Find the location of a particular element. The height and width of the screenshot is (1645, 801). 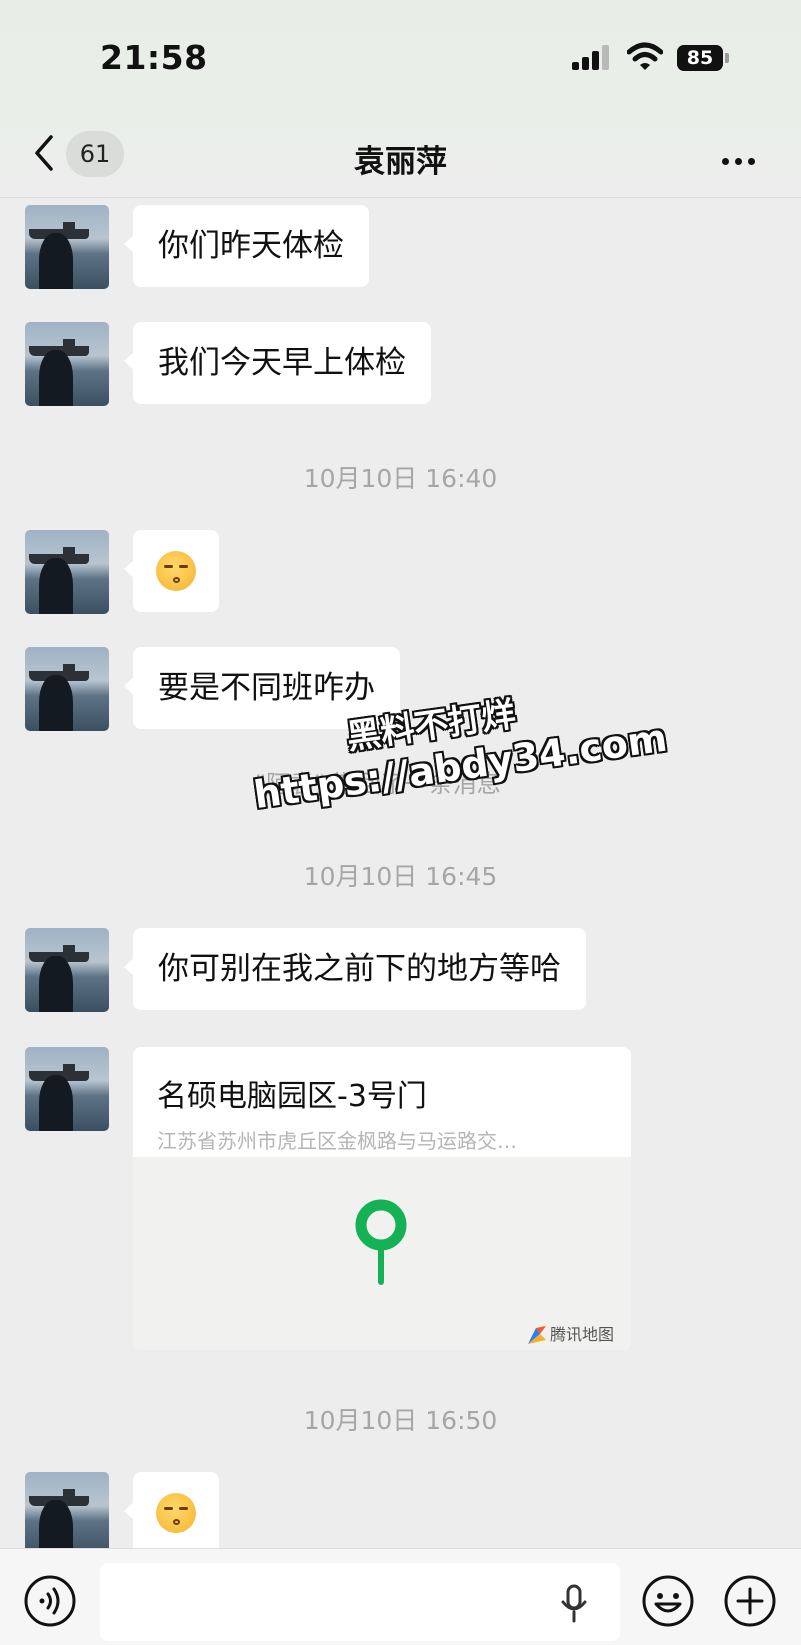

message-timestamp: 10月10日 16:40 is located at coordinates (400, 478).